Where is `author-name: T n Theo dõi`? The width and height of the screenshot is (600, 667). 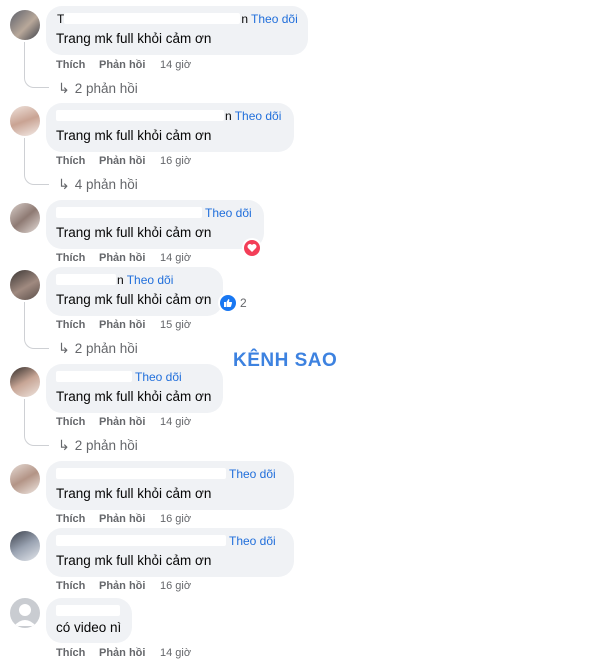
author-name: T n Theo dõi is located at coordinates (177, 19).